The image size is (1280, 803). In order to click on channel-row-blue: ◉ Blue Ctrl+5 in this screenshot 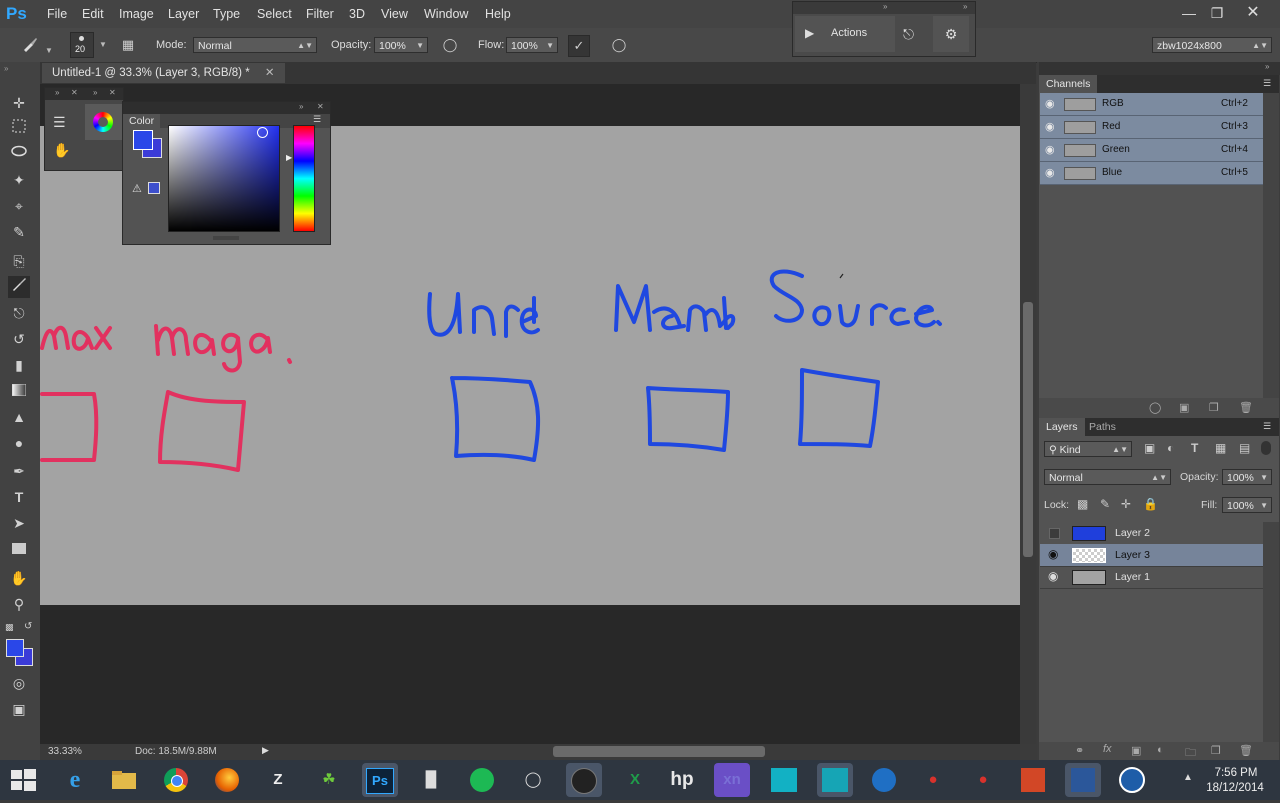, I will do `click(1151, 173)`.